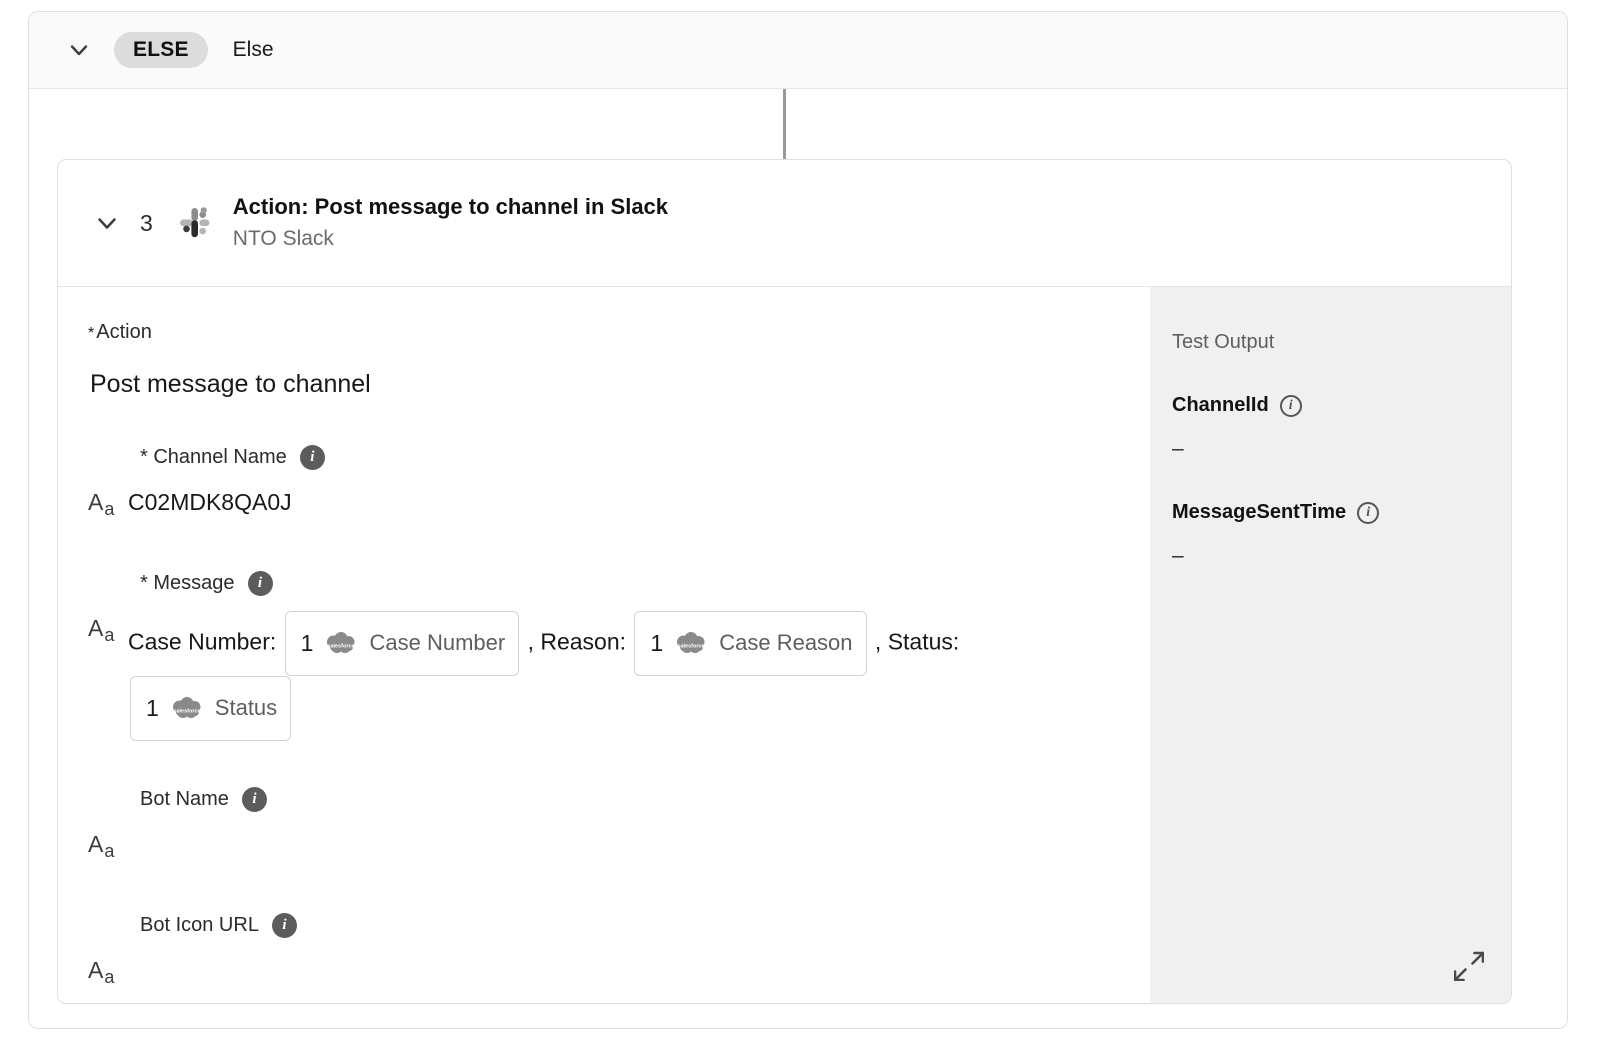  Describe the element at coordinates (161, 50) in the screenshot. I see `else-badge: ELSE` at that location.